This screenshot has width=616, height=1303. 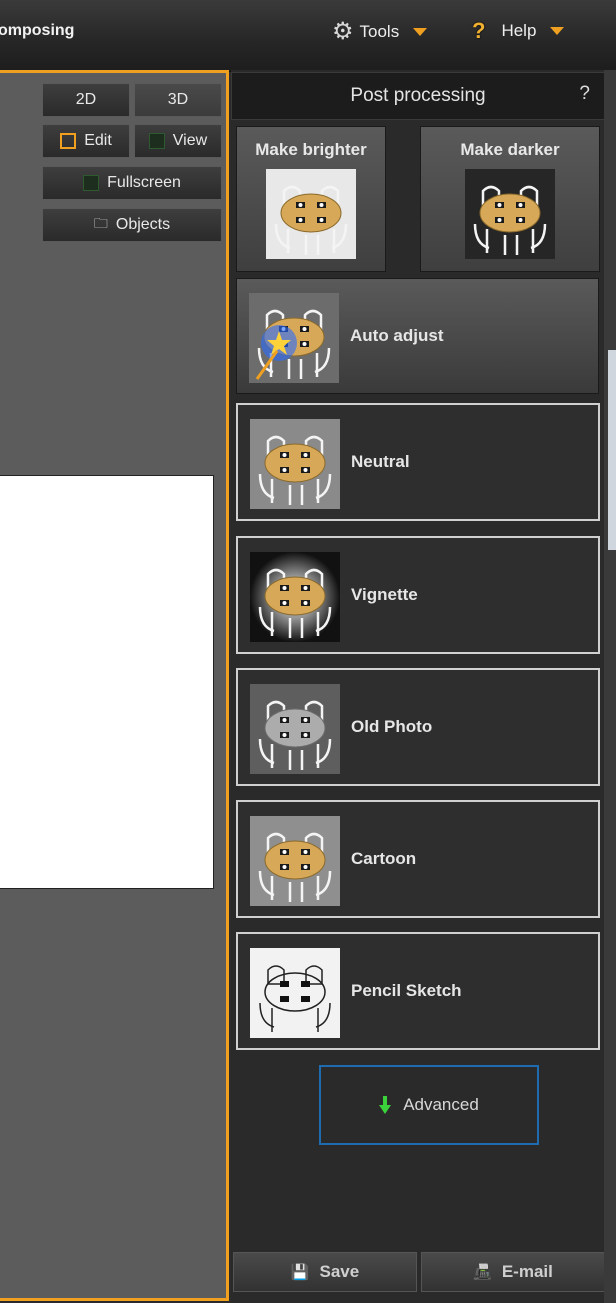 What do you see at coordinates (295, 597) in the screenshot?
I see `vignette-thumbnail-icon` at bounding box center [295, 597].